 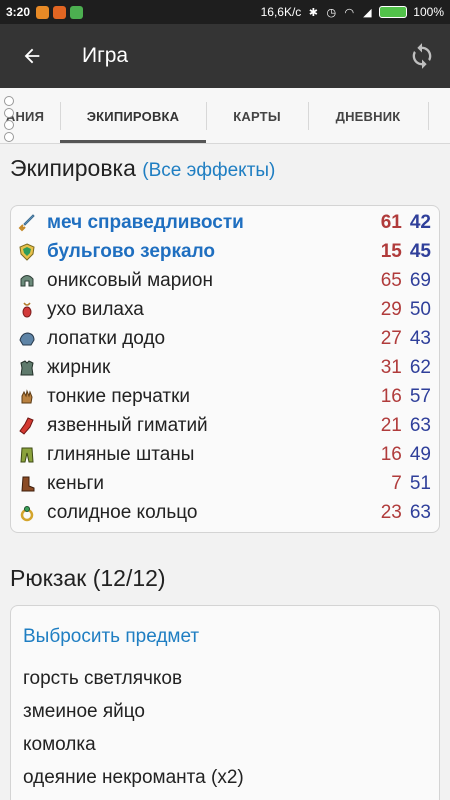 What do you see at coordinates (27, 455) in the screenshot?
I see `pants-icon` at bounding box center [27, 455].